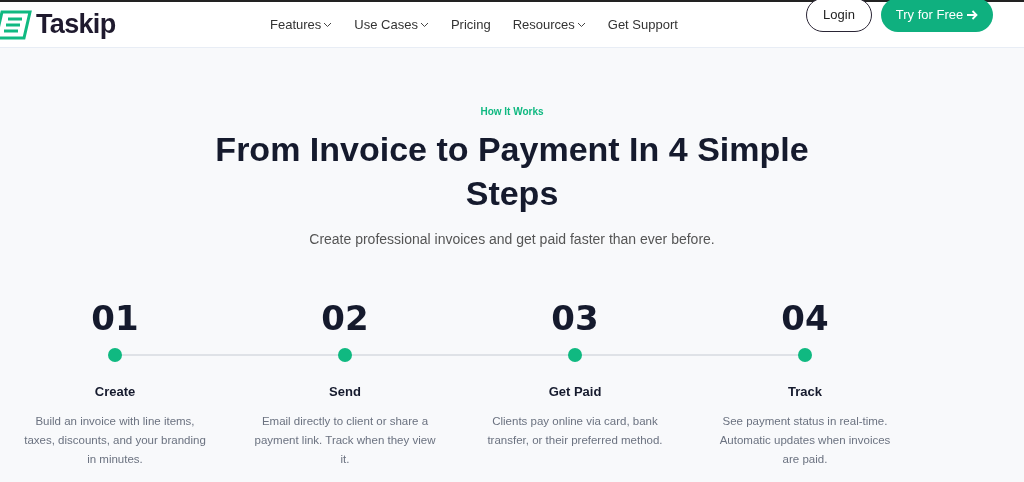 Image resolution: width=1024 pixels, height=482 pixels. I want to click on arrow-right-icon, so click(973, 15).